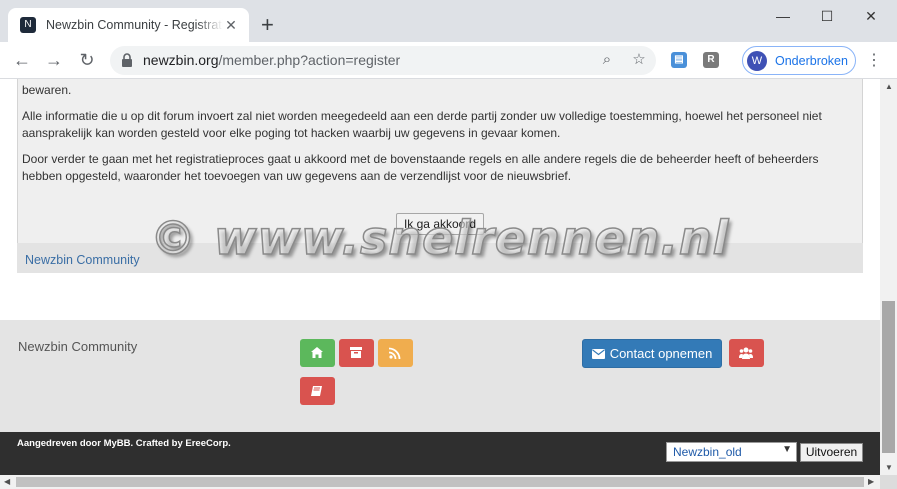 The image size is (897, 489). I want to click on browser-tab: N Newzbin Community - Registratie ✕, so click(128, 25).